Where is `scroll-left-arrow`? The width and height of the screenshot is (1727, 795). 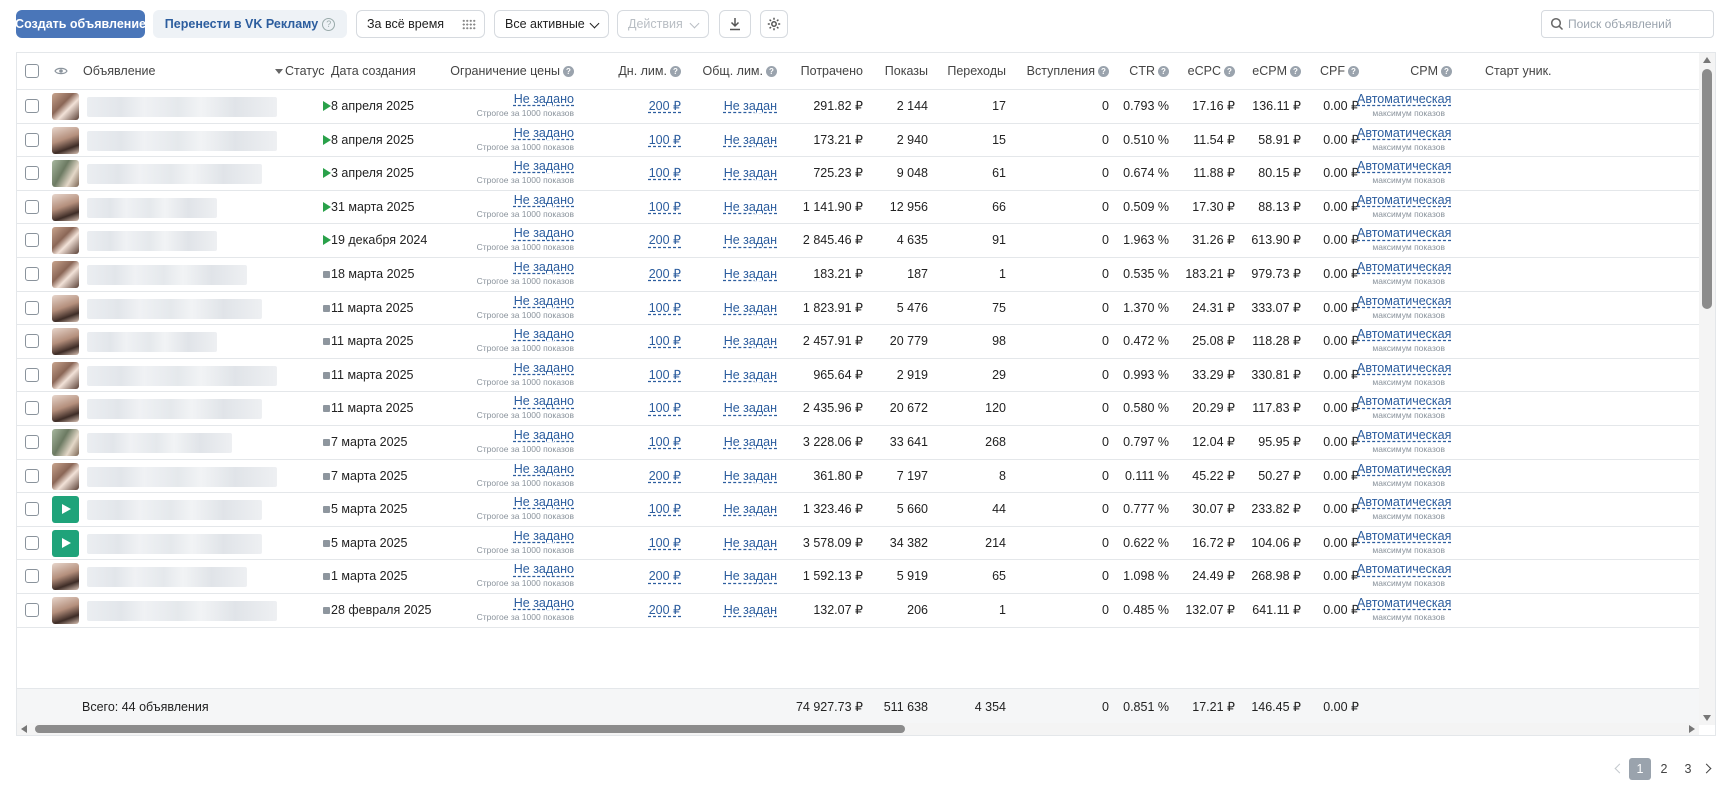 scroll-left-arrow is located at coordinates (24, 729).